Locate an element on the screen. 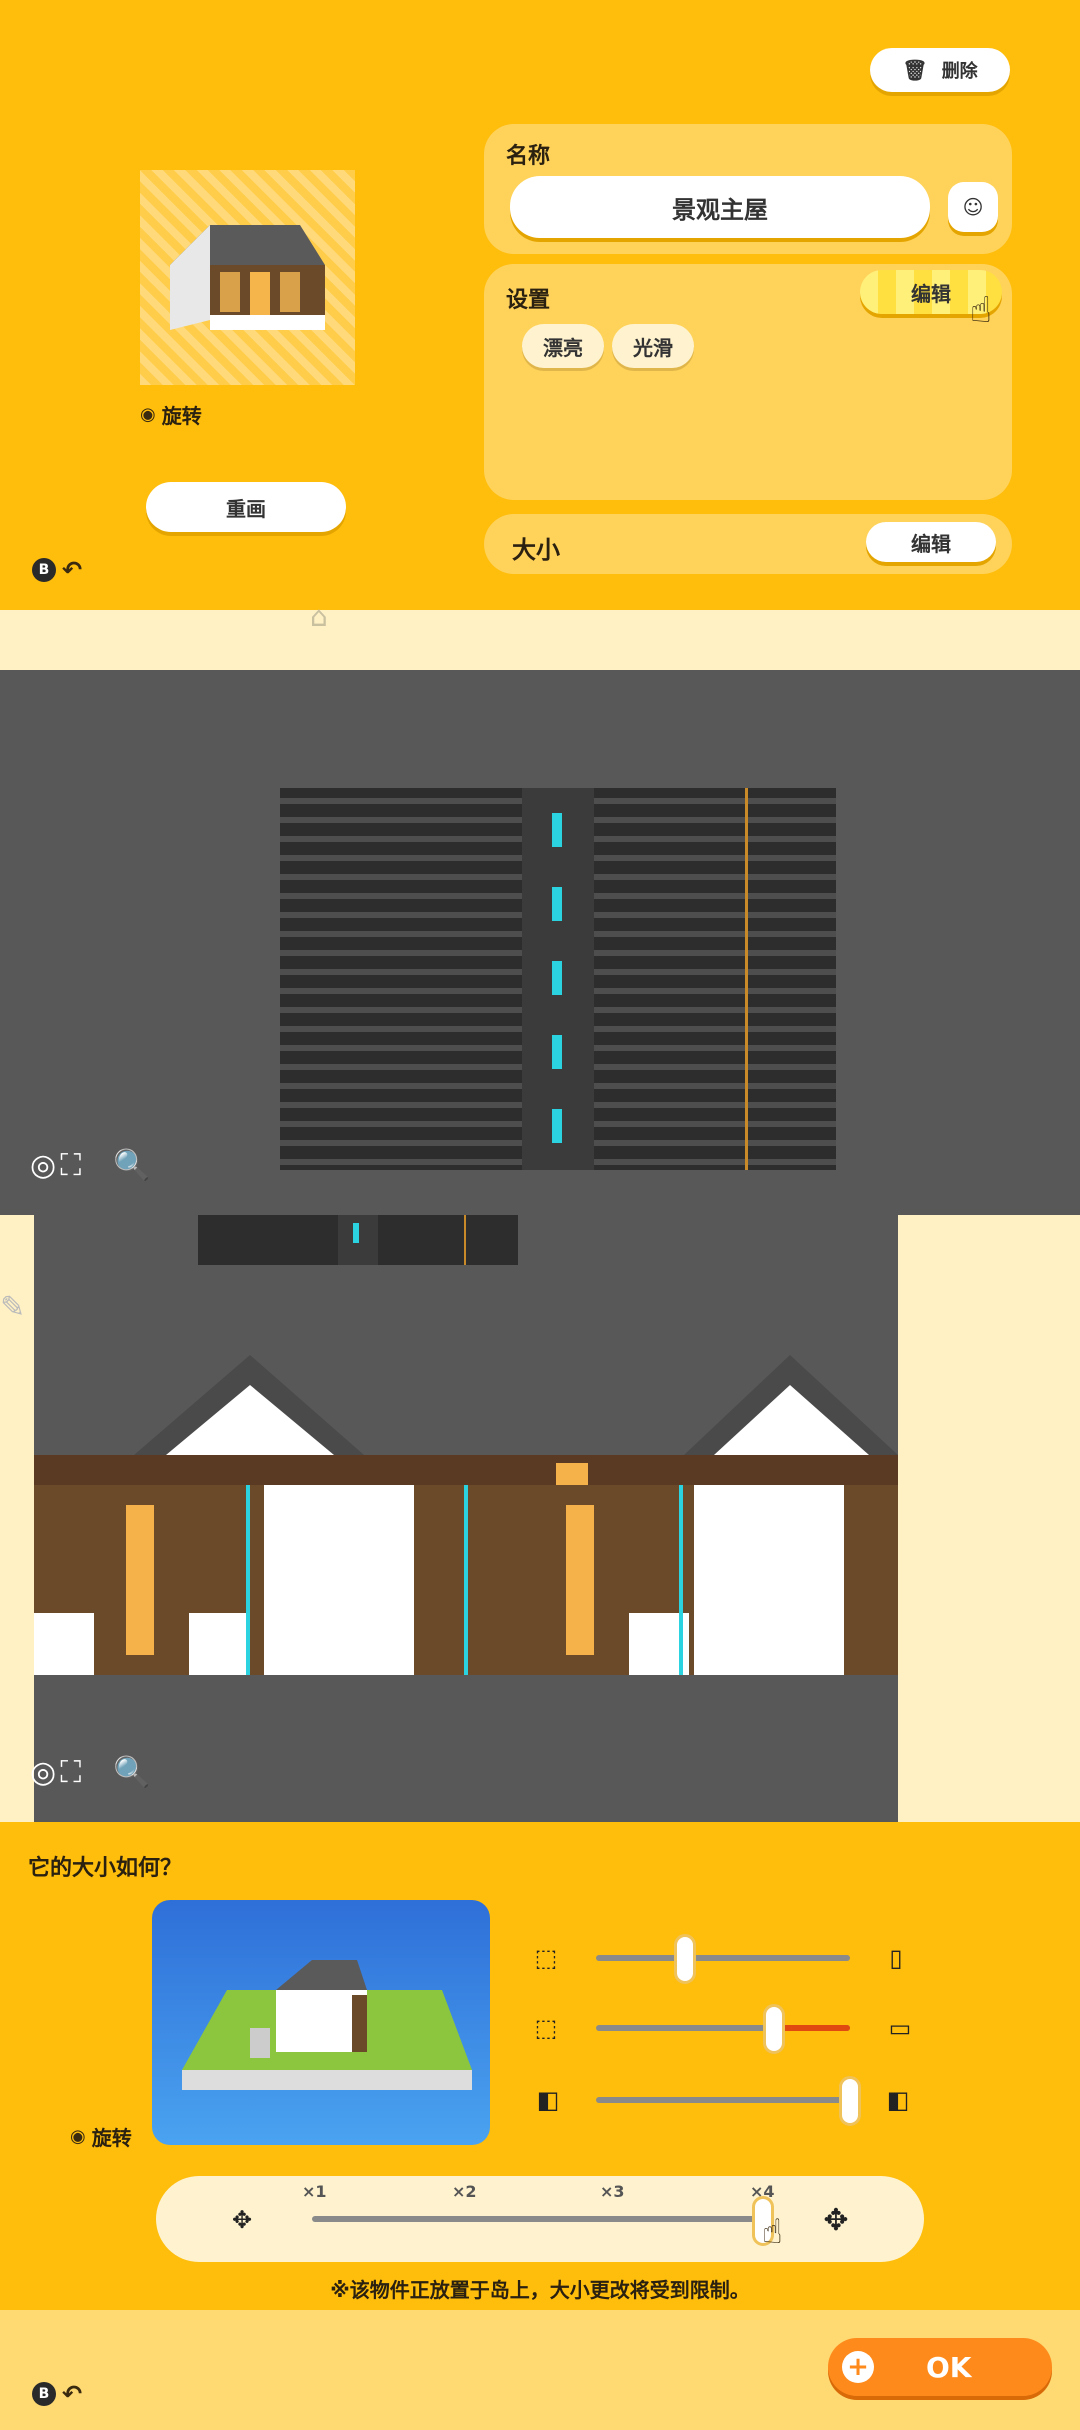  rotate-label: 旋转 is located at coordinates (181, 416).